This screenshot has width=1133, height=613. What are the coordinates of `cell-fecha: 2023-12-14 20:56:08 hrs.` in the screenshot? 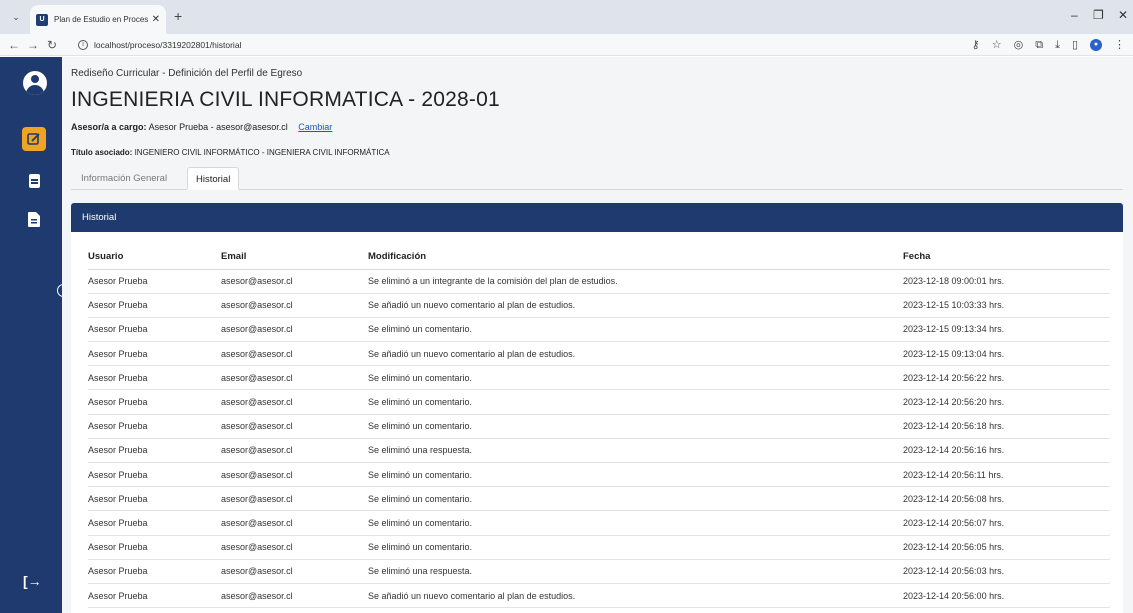 It's located at (1006, 499).